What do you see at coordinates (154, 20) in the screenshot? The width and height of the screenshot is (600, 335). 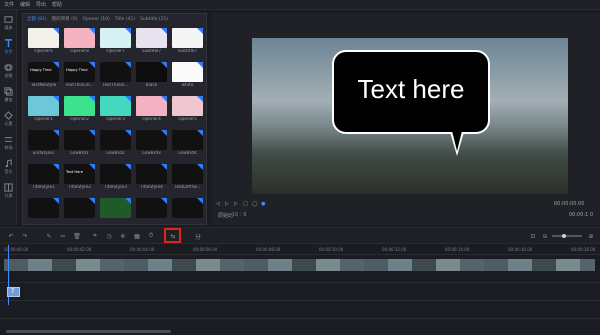 I see `tab-subtitle: Subtitle (21)` at bounding box center [154, 20].